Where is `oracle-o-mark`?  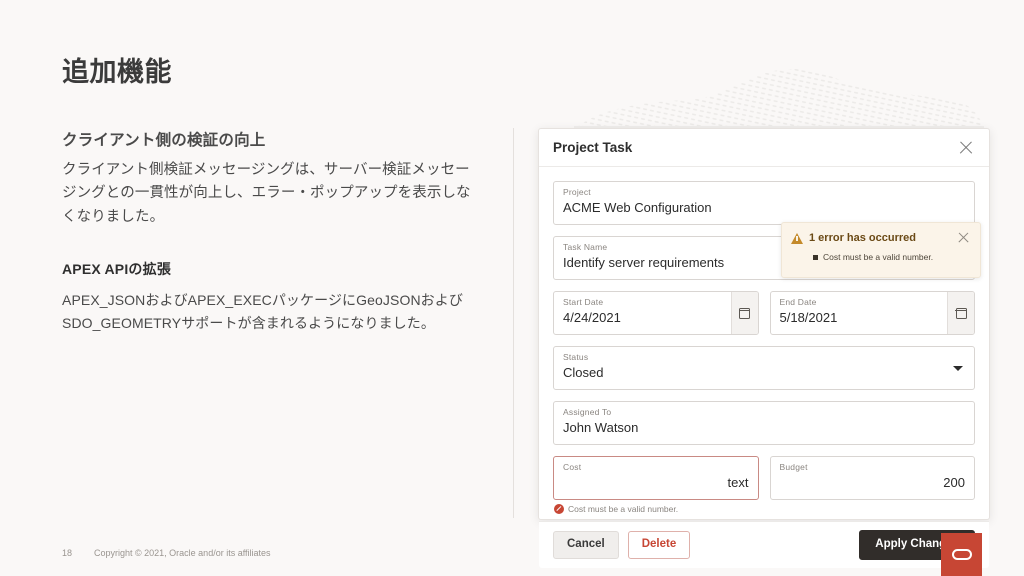
oracle-o-mark is located at coordinates (961, 554).